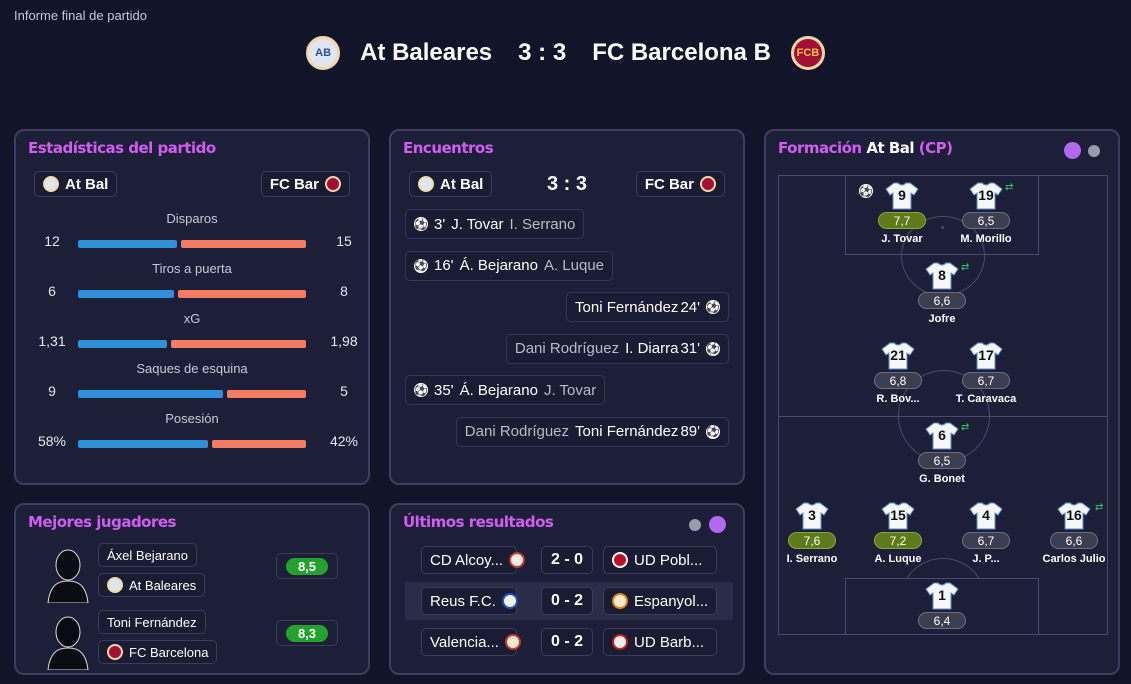 The height and width of the screenshot is (684, 1131). What do you see at coordinates (986, 239) in the screenshot?
I see `player-name: M. Morillo` at bounding box center [986, 239].